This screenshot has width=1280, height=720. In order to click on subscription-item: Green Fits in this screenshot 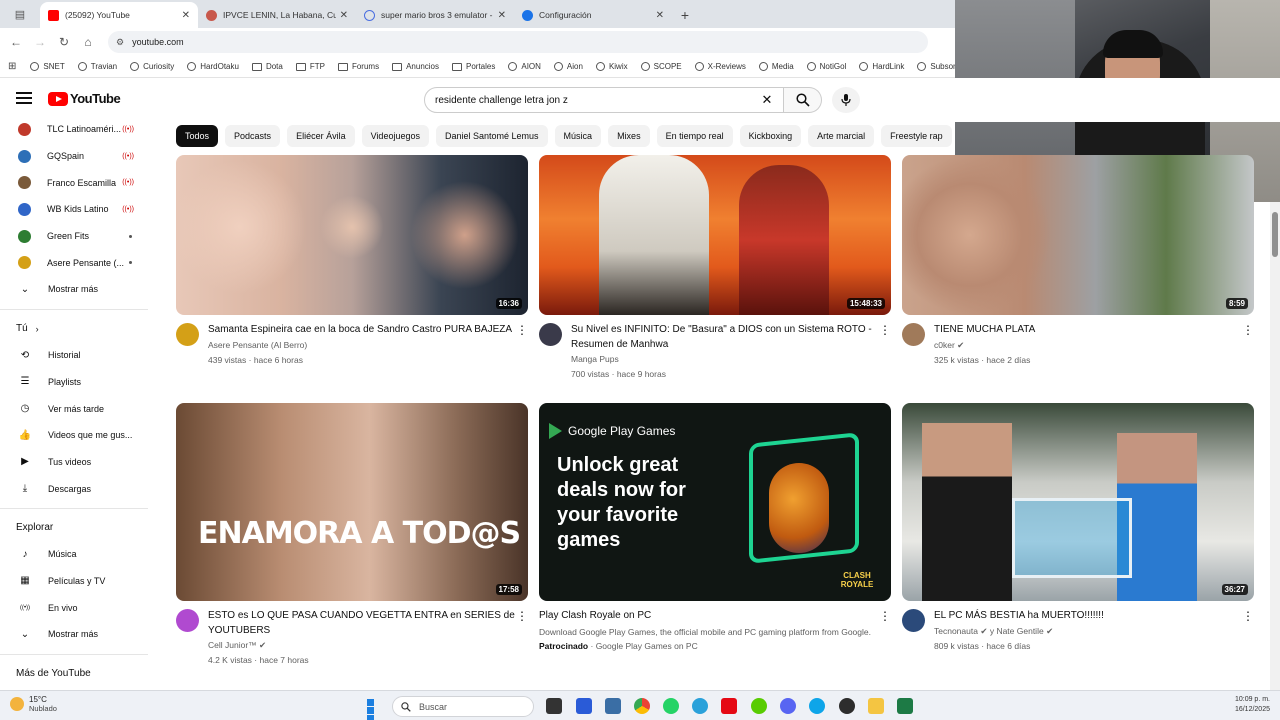, I will do `click(80, 236)`.